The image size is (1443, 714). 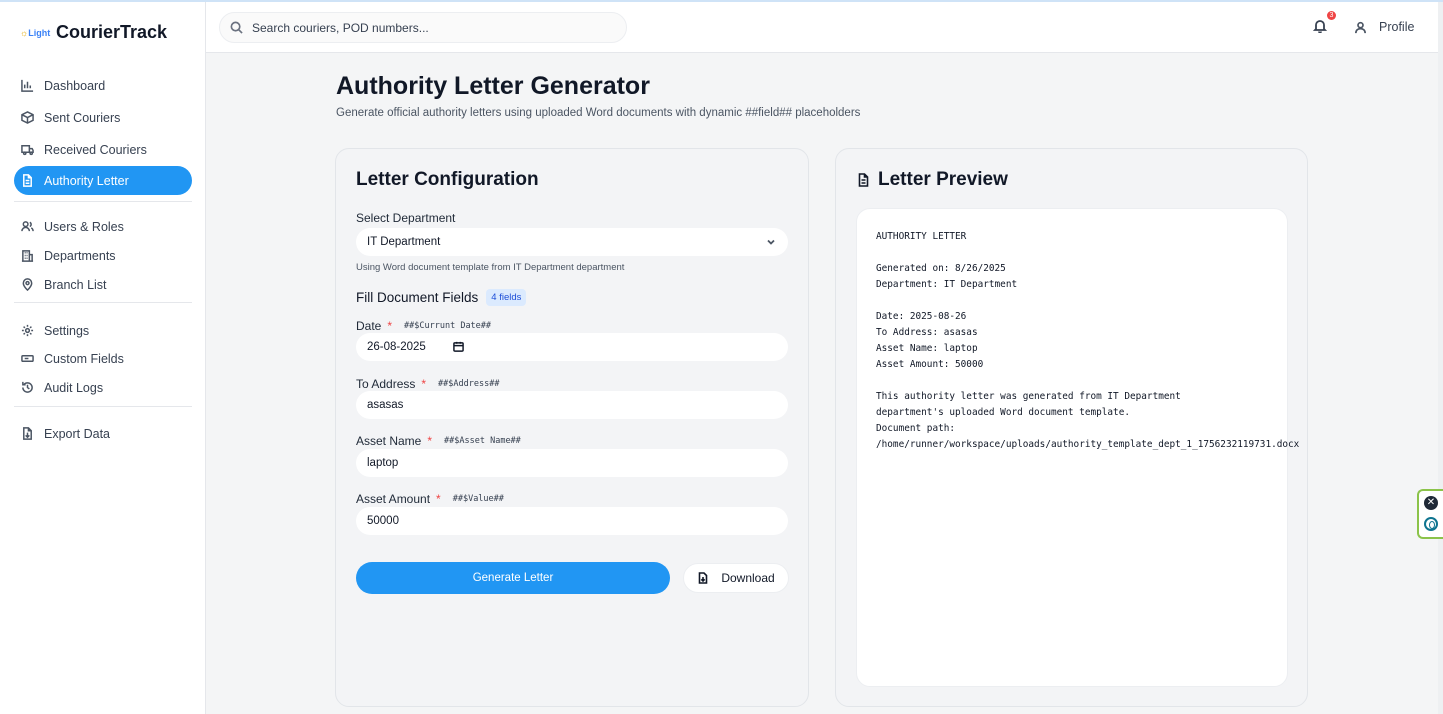 I want to click on asset-amount-field, so click(x=572, y=521).